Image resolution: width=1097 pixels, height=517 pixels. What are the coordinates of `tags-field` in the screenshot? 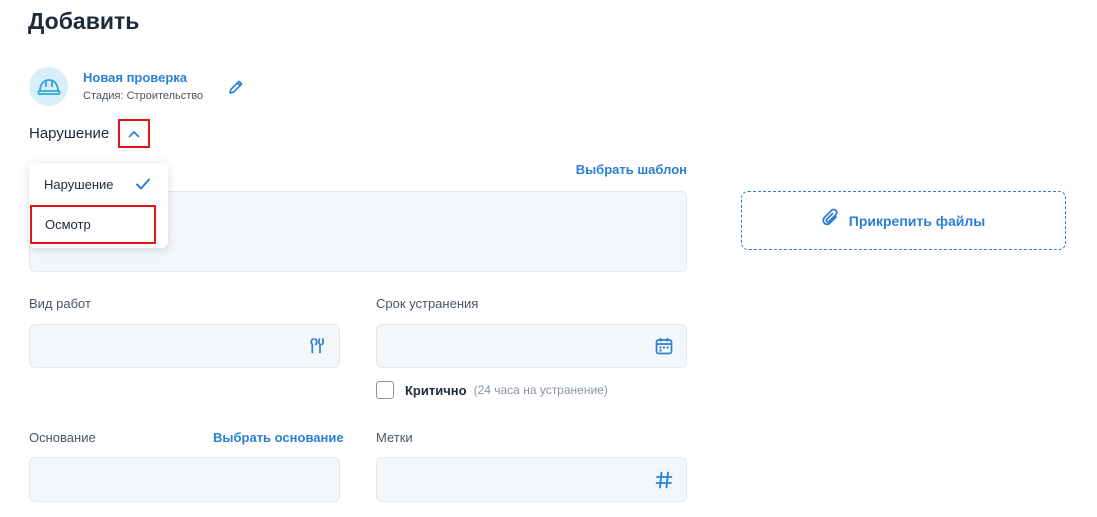 It's located at (531, 479).